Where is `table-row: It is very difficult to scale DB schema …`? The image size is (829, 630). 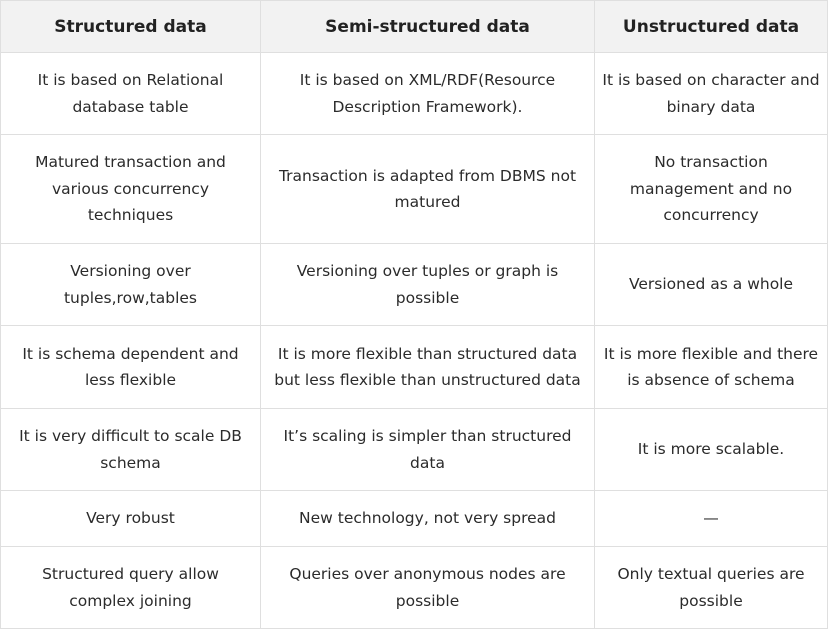
table-row: It is very difficult to scale DB schema … is located at coordinates (414, 449).